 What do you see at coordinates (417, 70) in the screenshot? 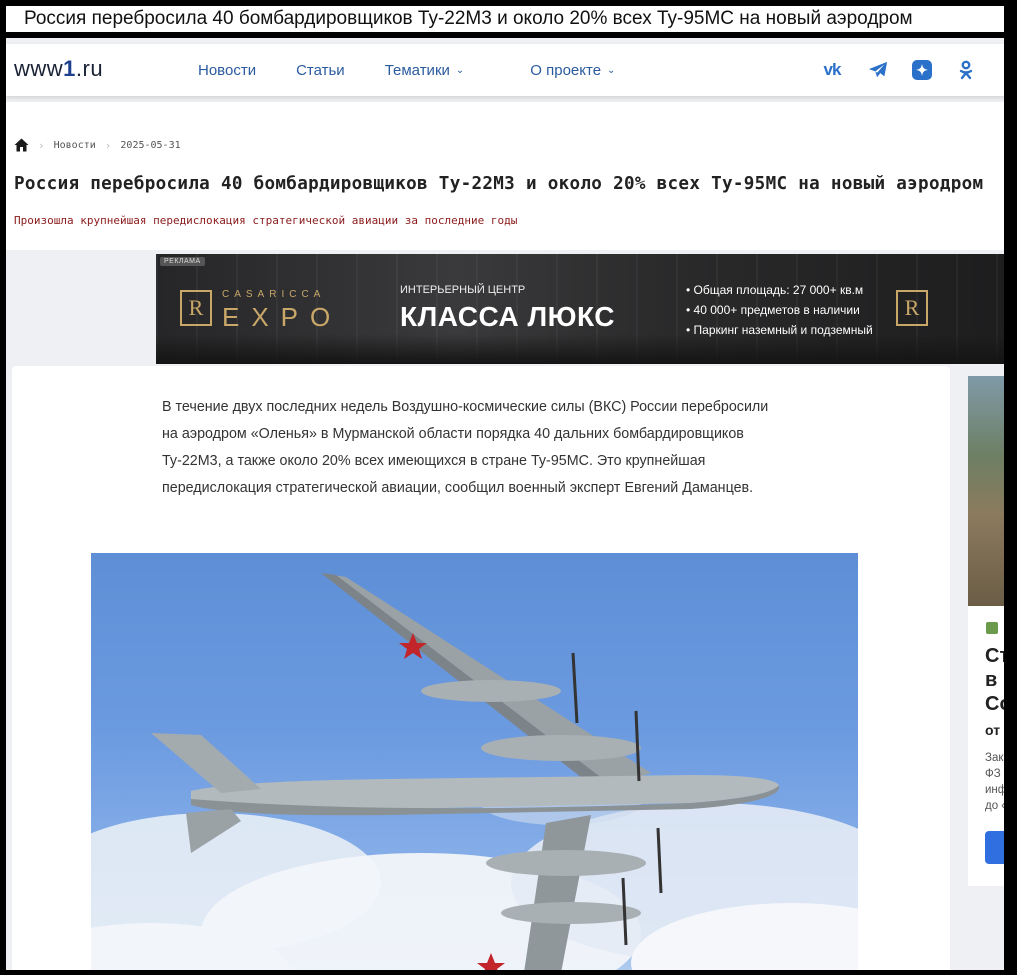
I see `nav-item-label: Тематики` at bounding box center [417, 70].